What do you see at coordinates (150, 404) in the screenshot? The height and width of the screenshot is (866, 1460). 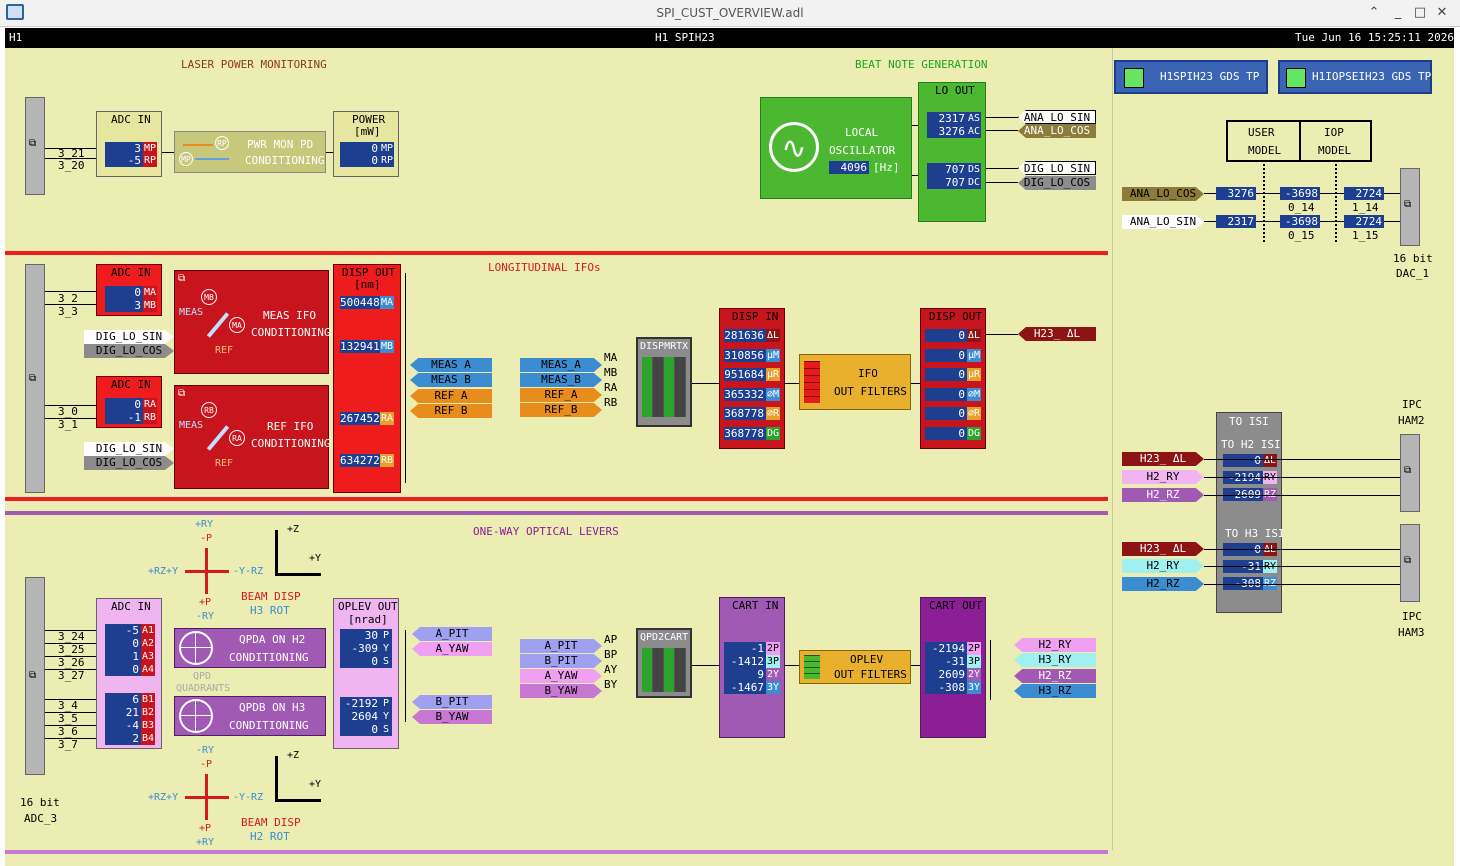 I see `tag: RA` at bounding box center [150, 404].